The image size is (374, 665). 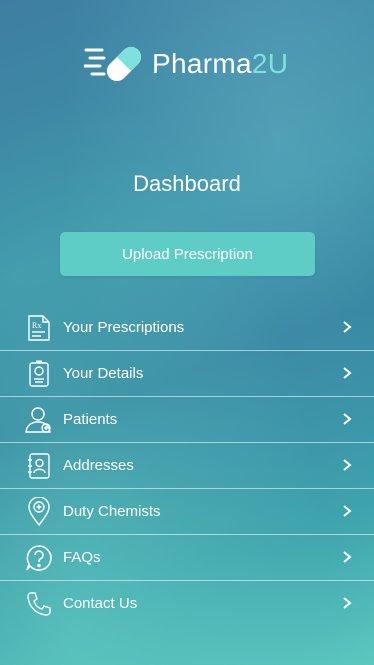 I want to click on menu-item-addresses: Addresses, so click(x=187, y=466).